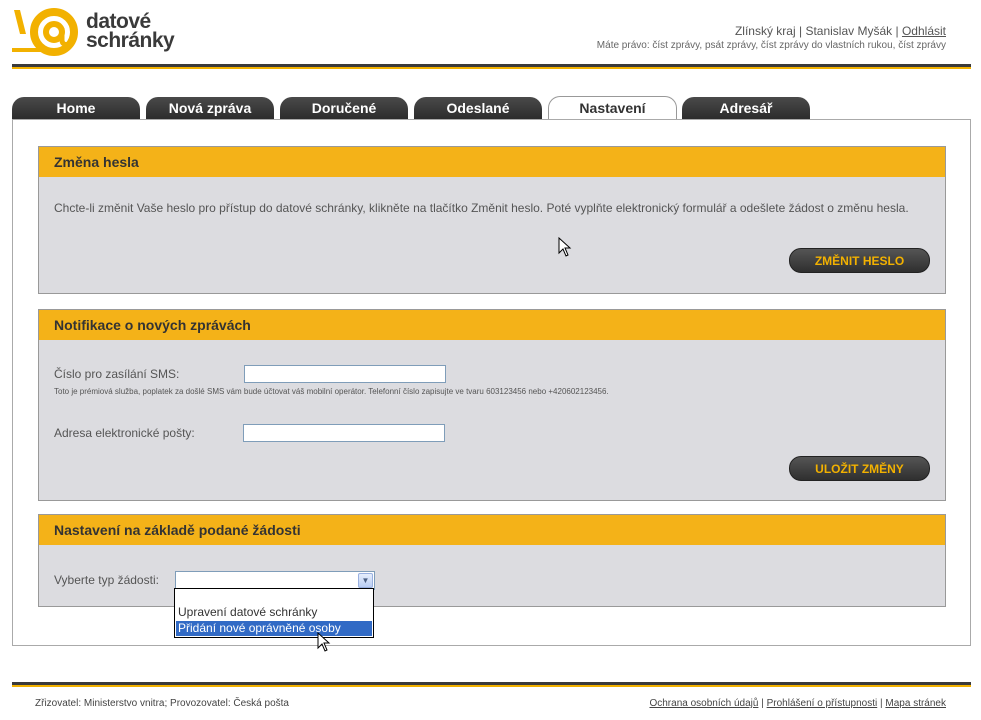 The width and height of the screenshot is (981, 720). What do you see at coordinates (492, 325) in the screenshot?
I see `panel-title: Notifikace o nových zprávách` at bounding box center [492, 325].